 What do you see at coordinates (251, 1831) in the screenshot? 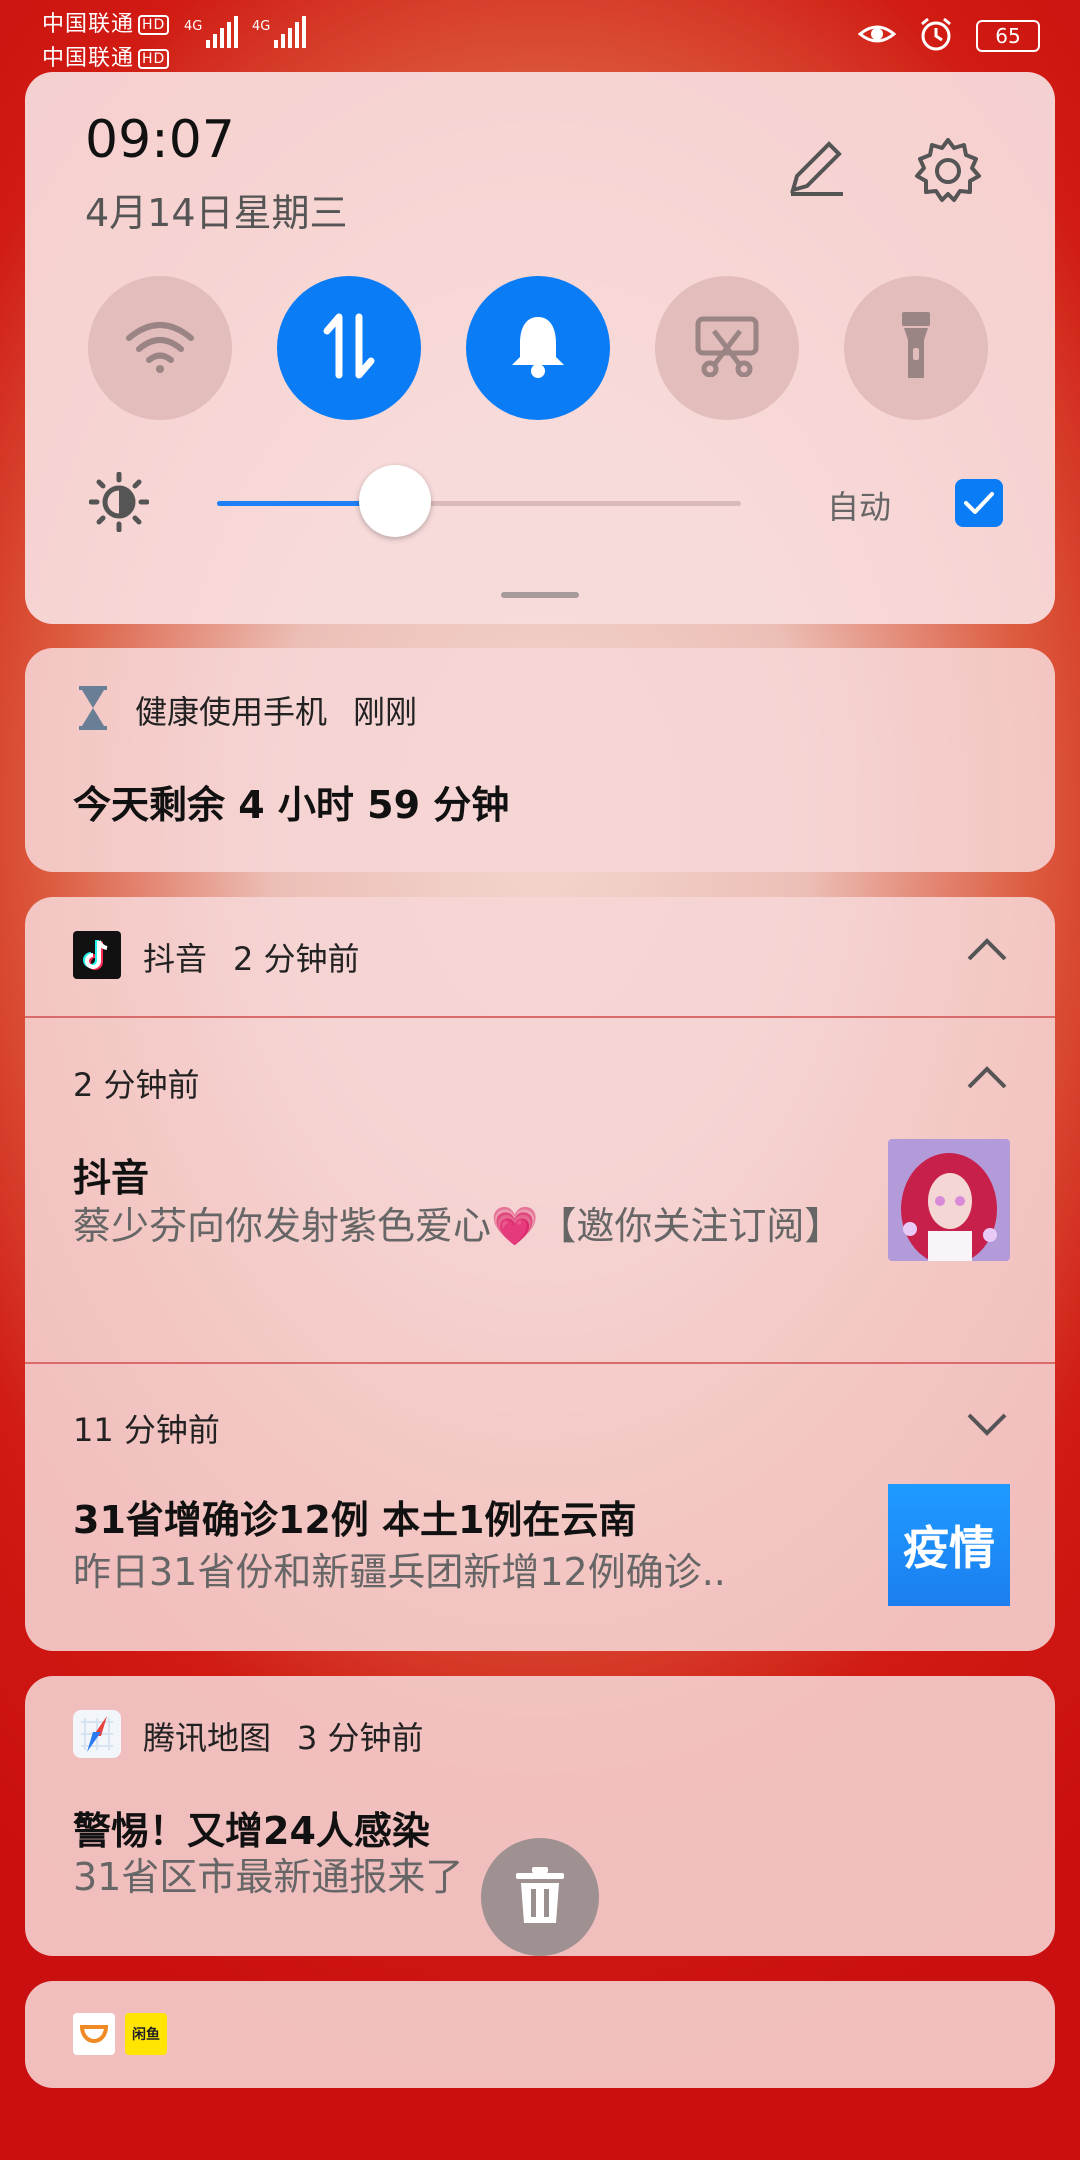
I see `notification-title: 警惕！又增24人感染` at bounding box center [251, 1831].